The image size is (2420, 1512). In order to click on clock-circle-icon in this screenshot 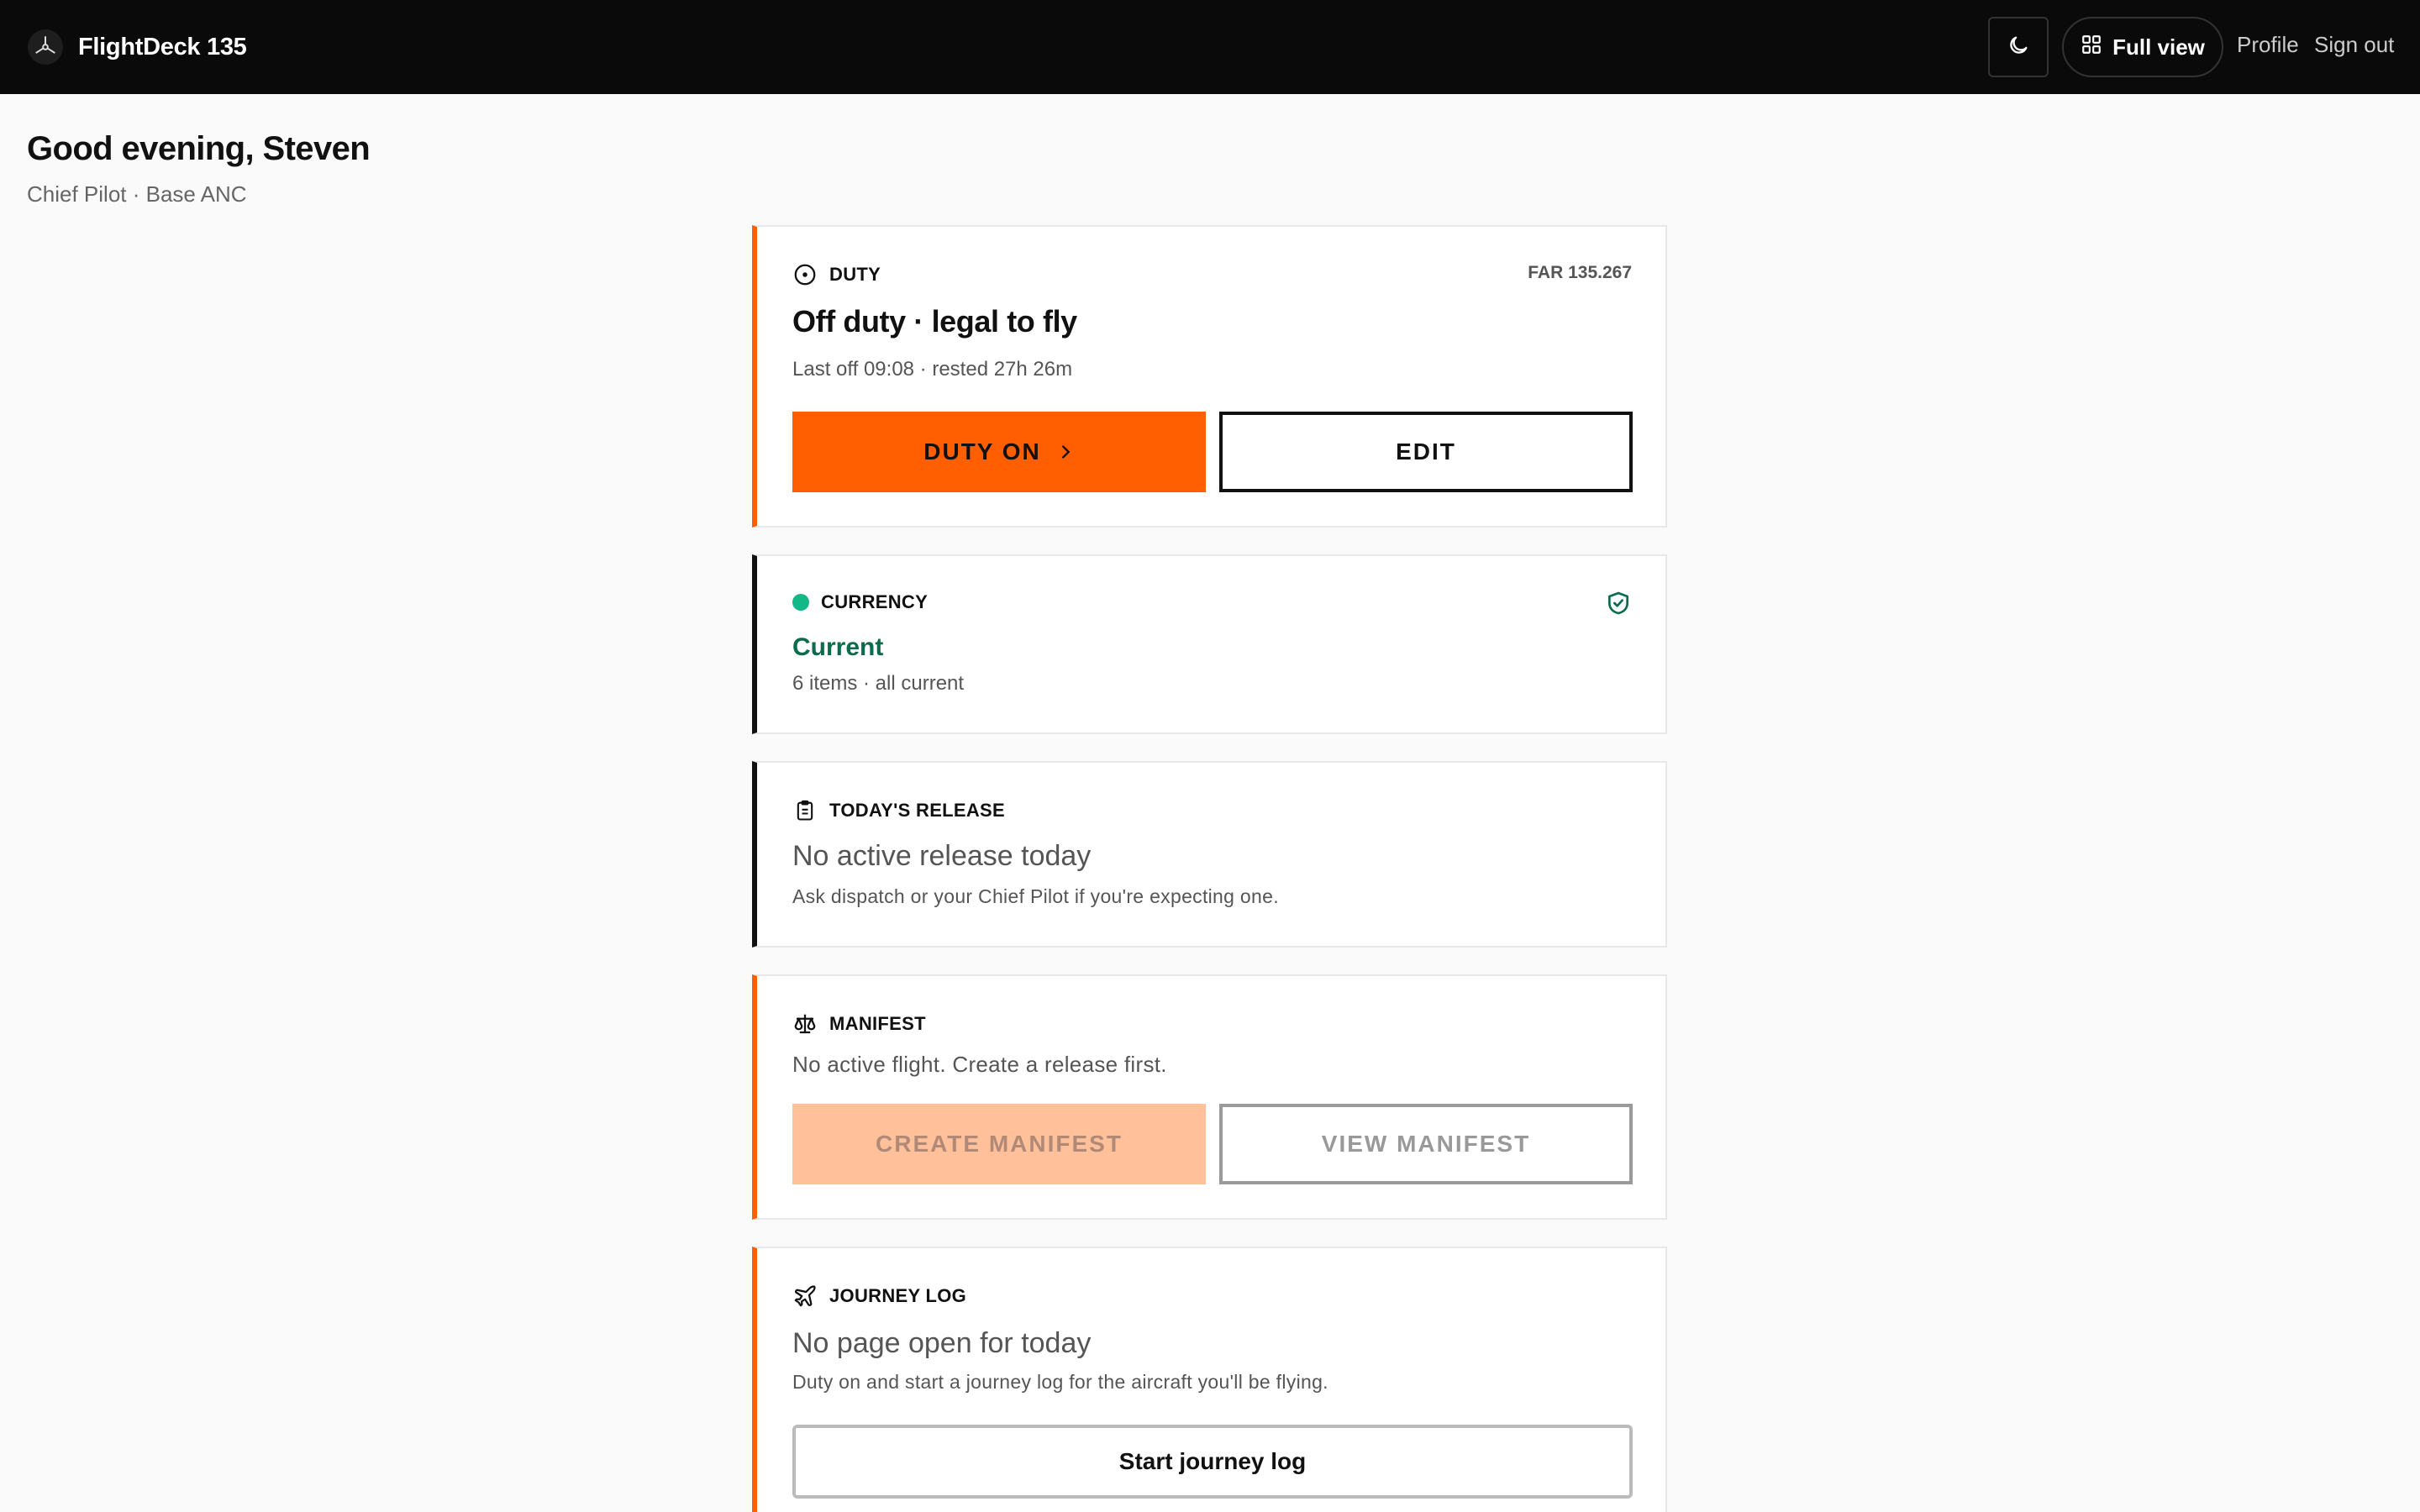, I will do `click(805, 274)`.